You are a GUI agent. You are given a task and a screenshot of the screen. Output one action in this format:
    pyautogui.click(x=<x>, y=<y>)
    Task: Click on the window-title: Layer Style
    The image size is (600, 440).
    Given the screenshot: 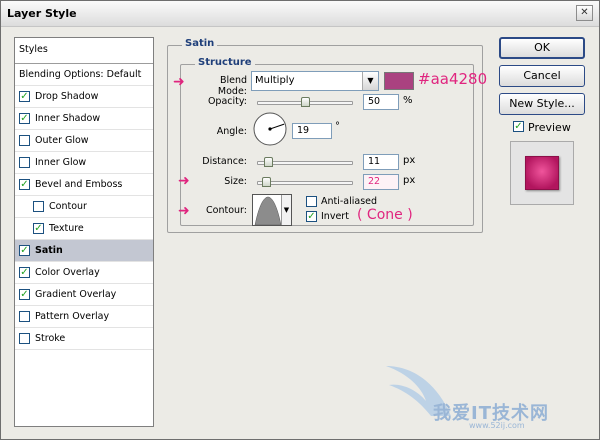 What is the action you would take?
    pyautogui.click(x=42, y=13)
    